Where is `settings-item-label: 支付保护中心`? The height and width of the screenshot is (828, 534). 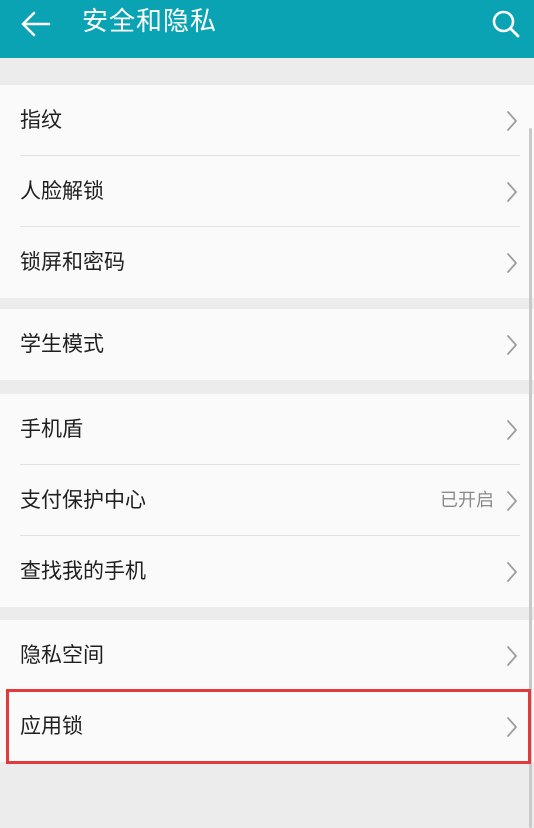 settings-item-label: 支付保护中心 is located at coordinates (83, 500).